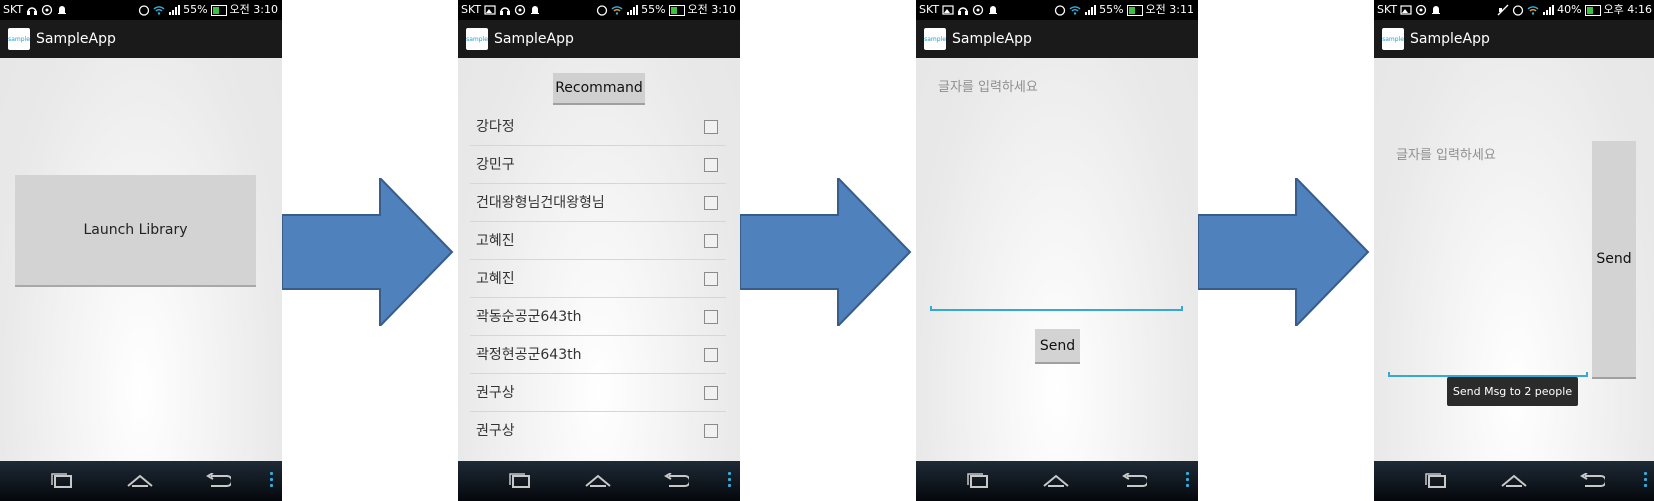 This screenshot has height=501, width=1654. What do you see at coordinates (135, 231) in the screenshot?
I see `launch-library-button: Launch Library` at bounding box center [135, 231].